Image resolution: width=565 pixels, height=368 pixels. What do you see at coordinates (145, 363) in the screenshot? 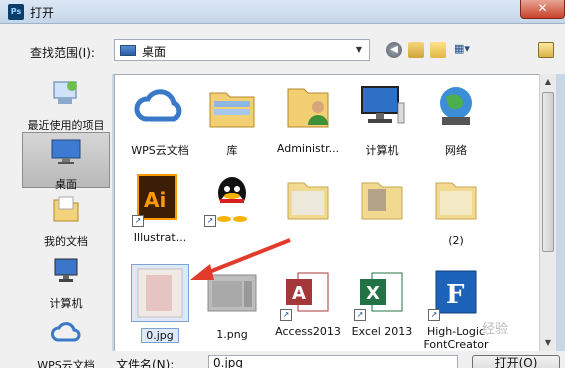
I see `filename-label: 文件名(N):` at bounding box center [145, 363].